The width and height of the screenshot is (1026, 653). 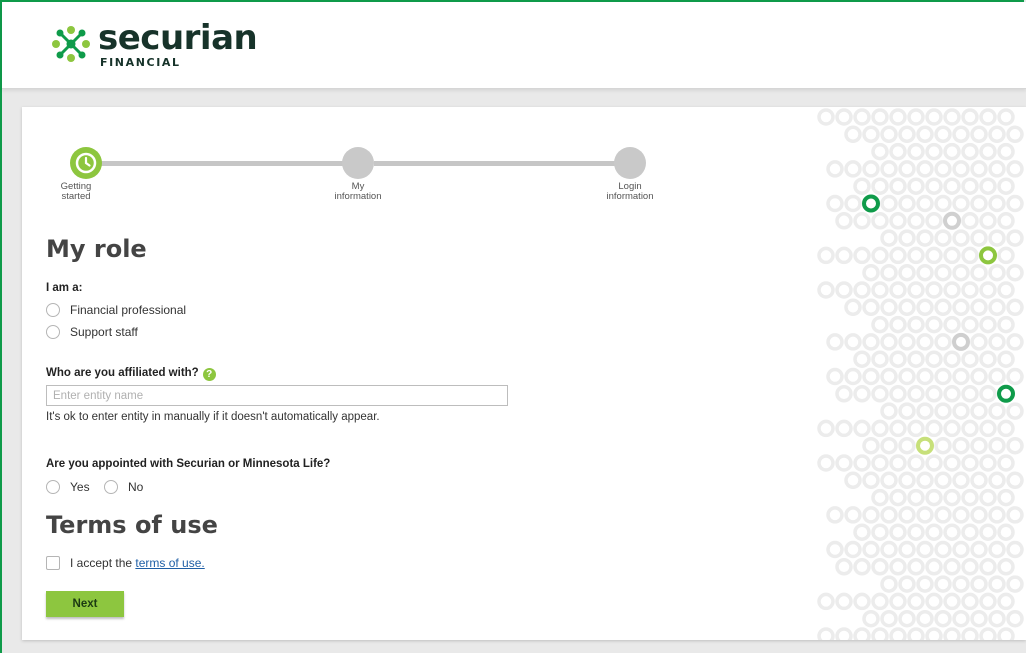 What do you see at coordinates (209, 374) in the screenshot?
I see `help-icon: ?` at bounding box center [209, 374].